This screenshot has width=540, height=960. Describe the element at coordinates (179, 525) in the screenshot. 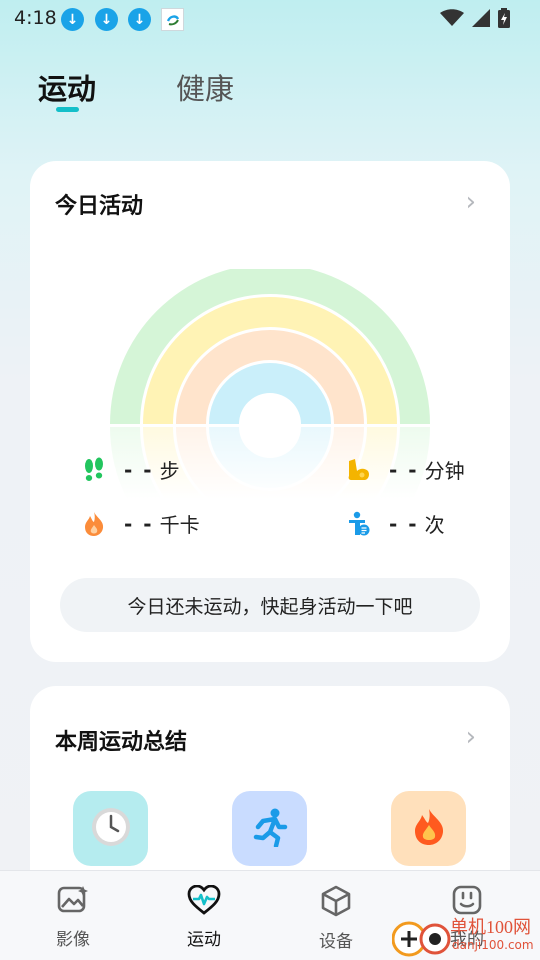

I see `calories-unit: 千卡` at that location.